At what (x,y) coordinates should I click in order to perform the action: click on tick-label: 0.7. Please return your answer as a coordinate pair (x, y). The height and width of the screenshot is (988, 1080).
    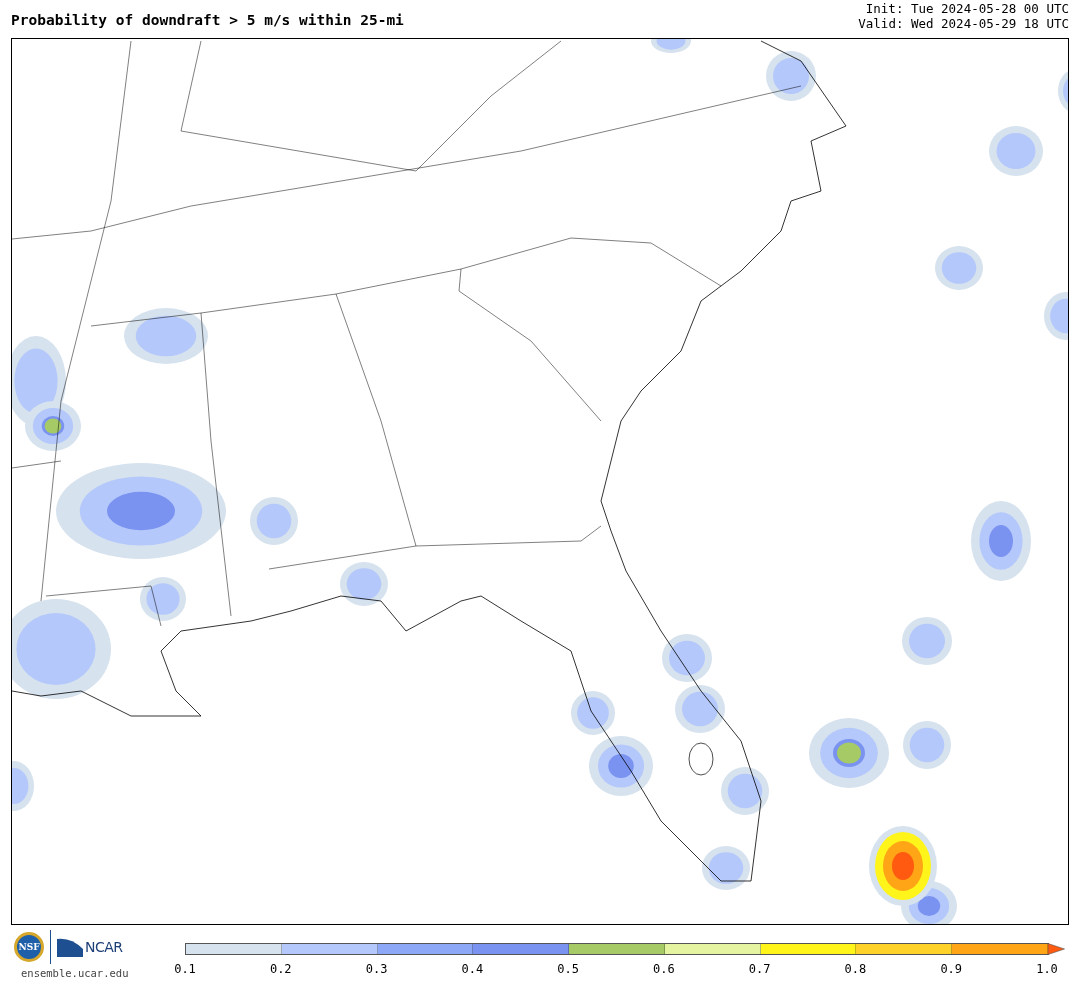
    Looking at the image, I should click on (759, 969).